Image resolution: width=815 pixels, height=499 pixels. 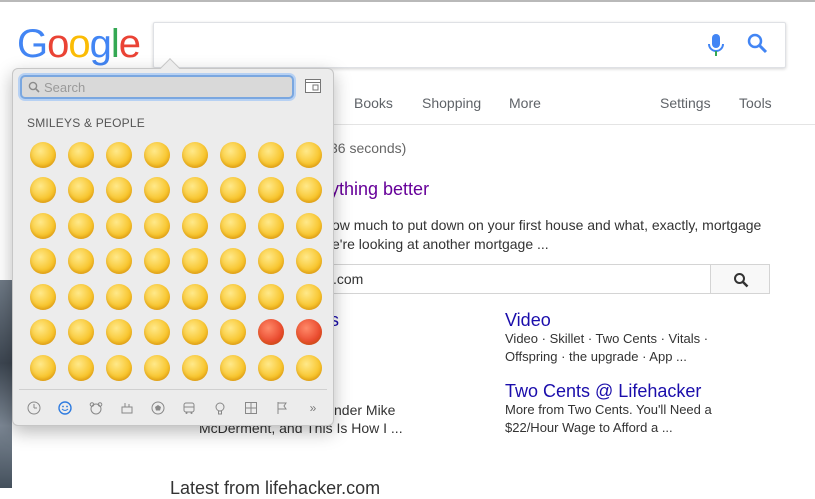 What do you see at coordinates (271, 368) in the screenshot?
I see `downcast-face-sweat-emoji` at bounding box center [271, 368].